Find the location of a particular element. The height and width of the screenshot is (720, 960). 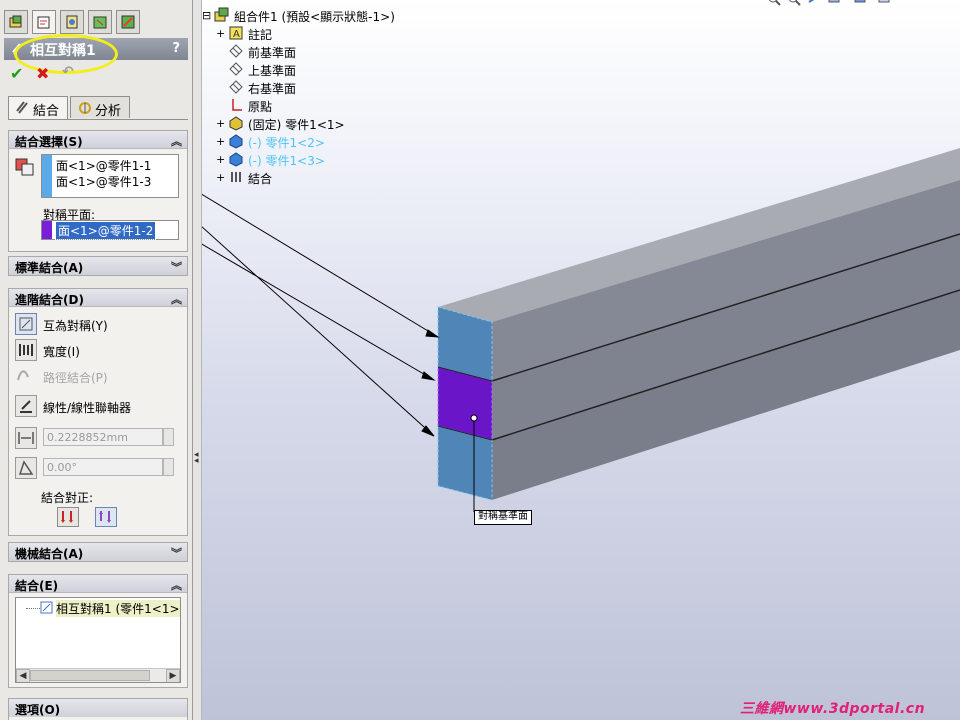

mate-alignment-label: 結合對正: is located at coordinates (67, 498).